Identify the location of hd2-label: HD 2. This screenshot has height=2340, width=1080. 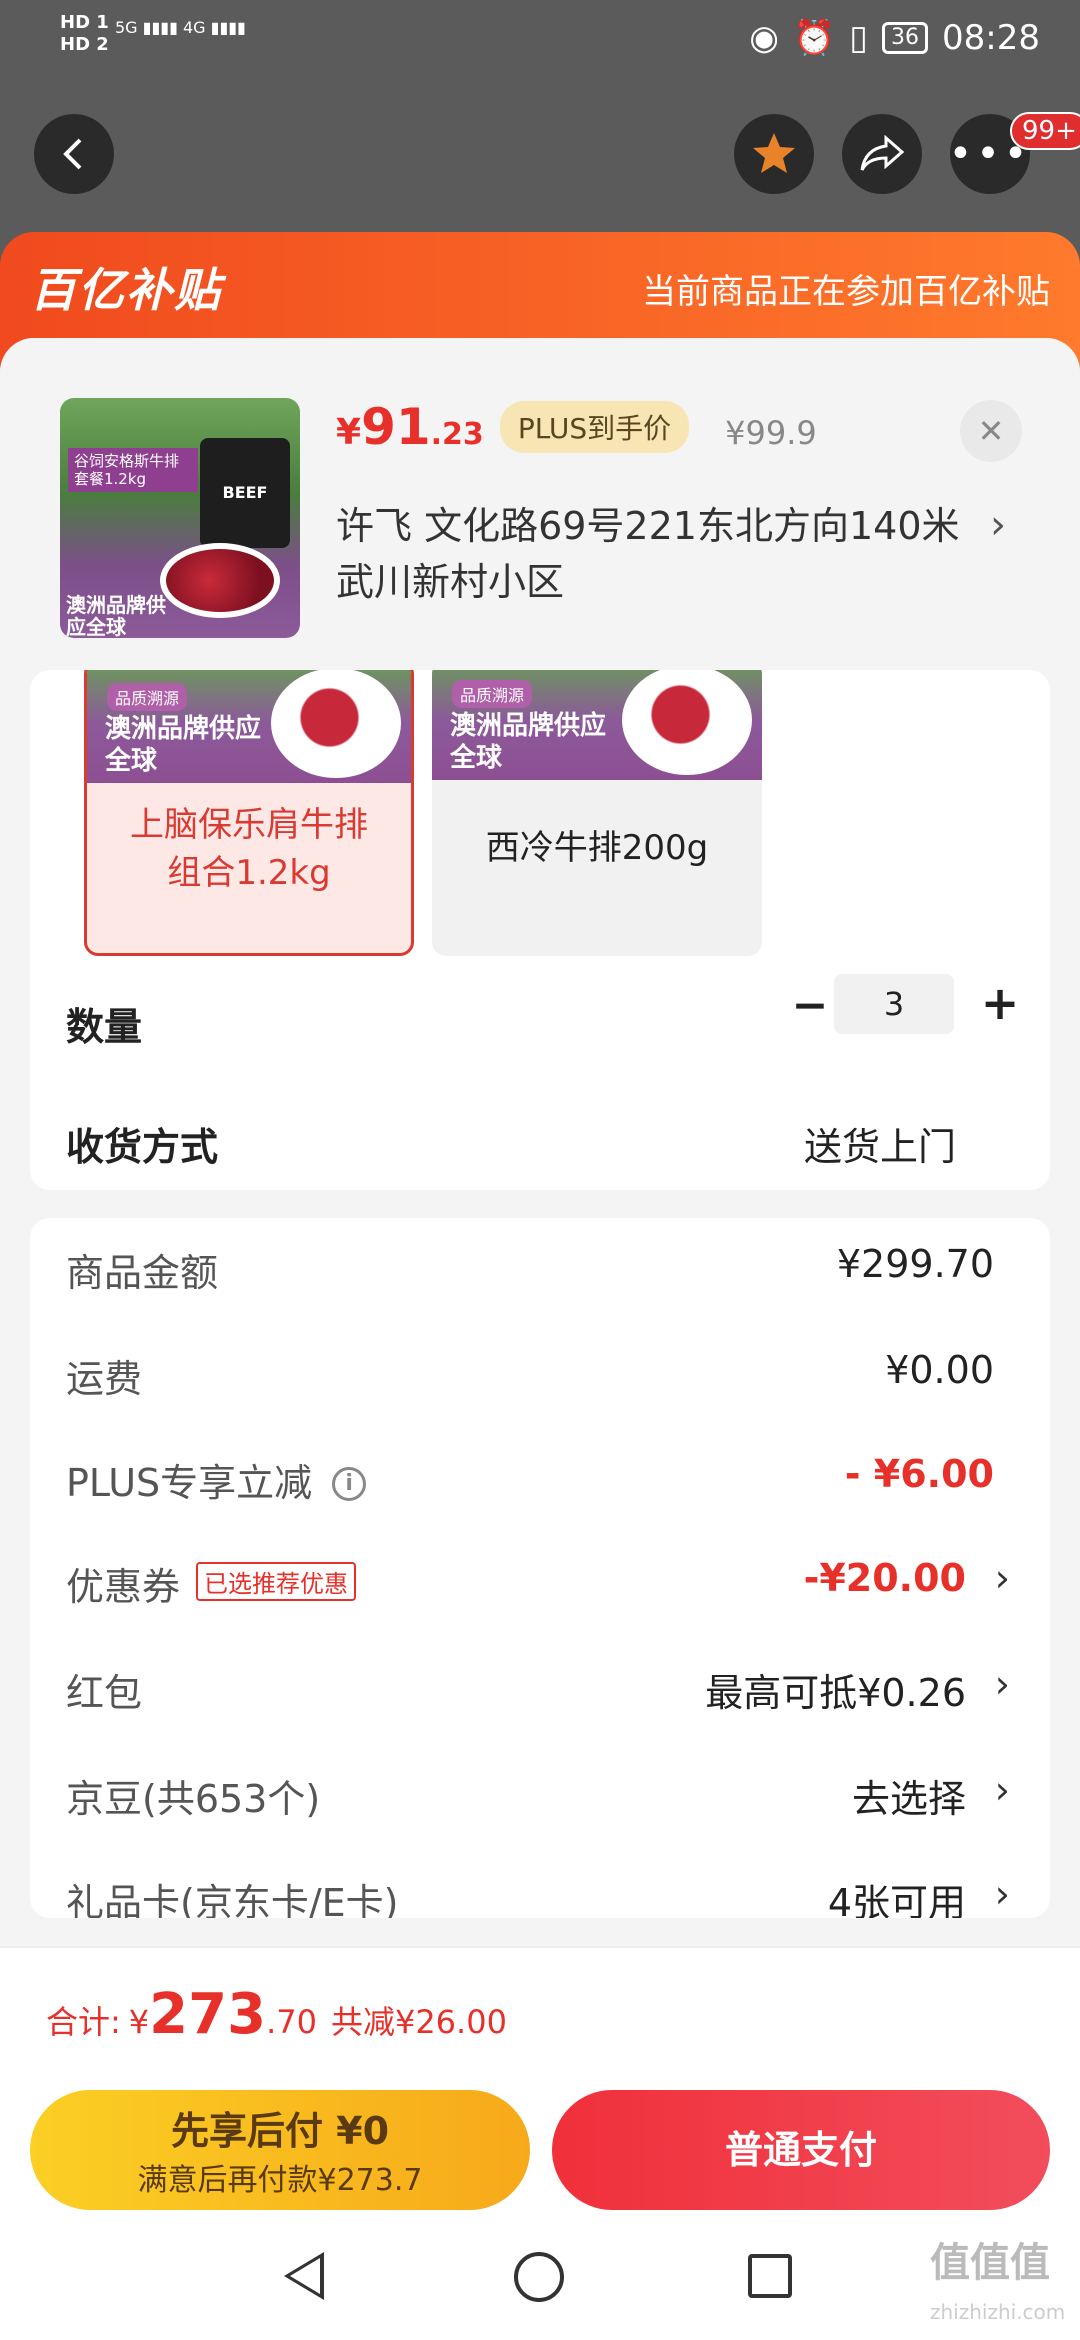
(84, 44).